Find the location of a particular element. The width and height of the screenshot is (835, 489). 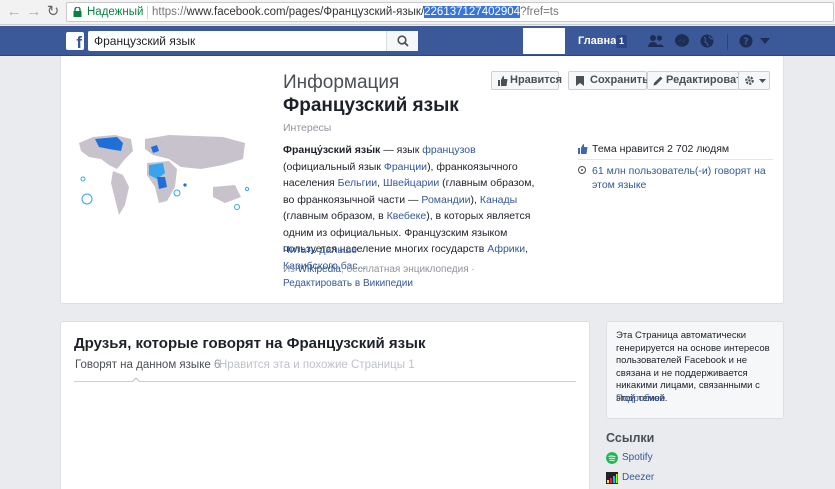

about-text-part: , is located at coordinates (527, 249).